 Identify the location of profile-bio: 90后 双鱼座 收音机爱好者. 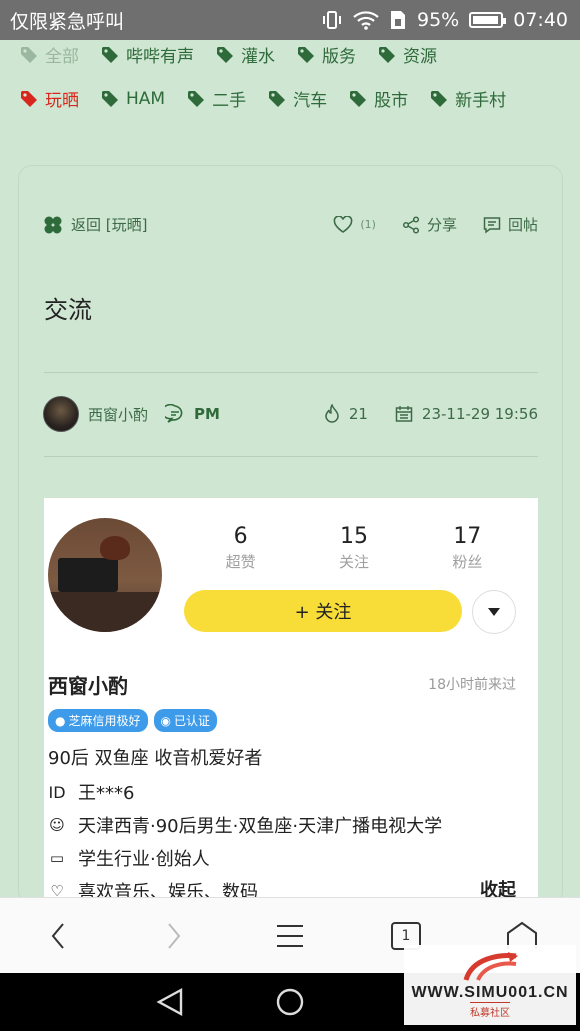
(155, 758).